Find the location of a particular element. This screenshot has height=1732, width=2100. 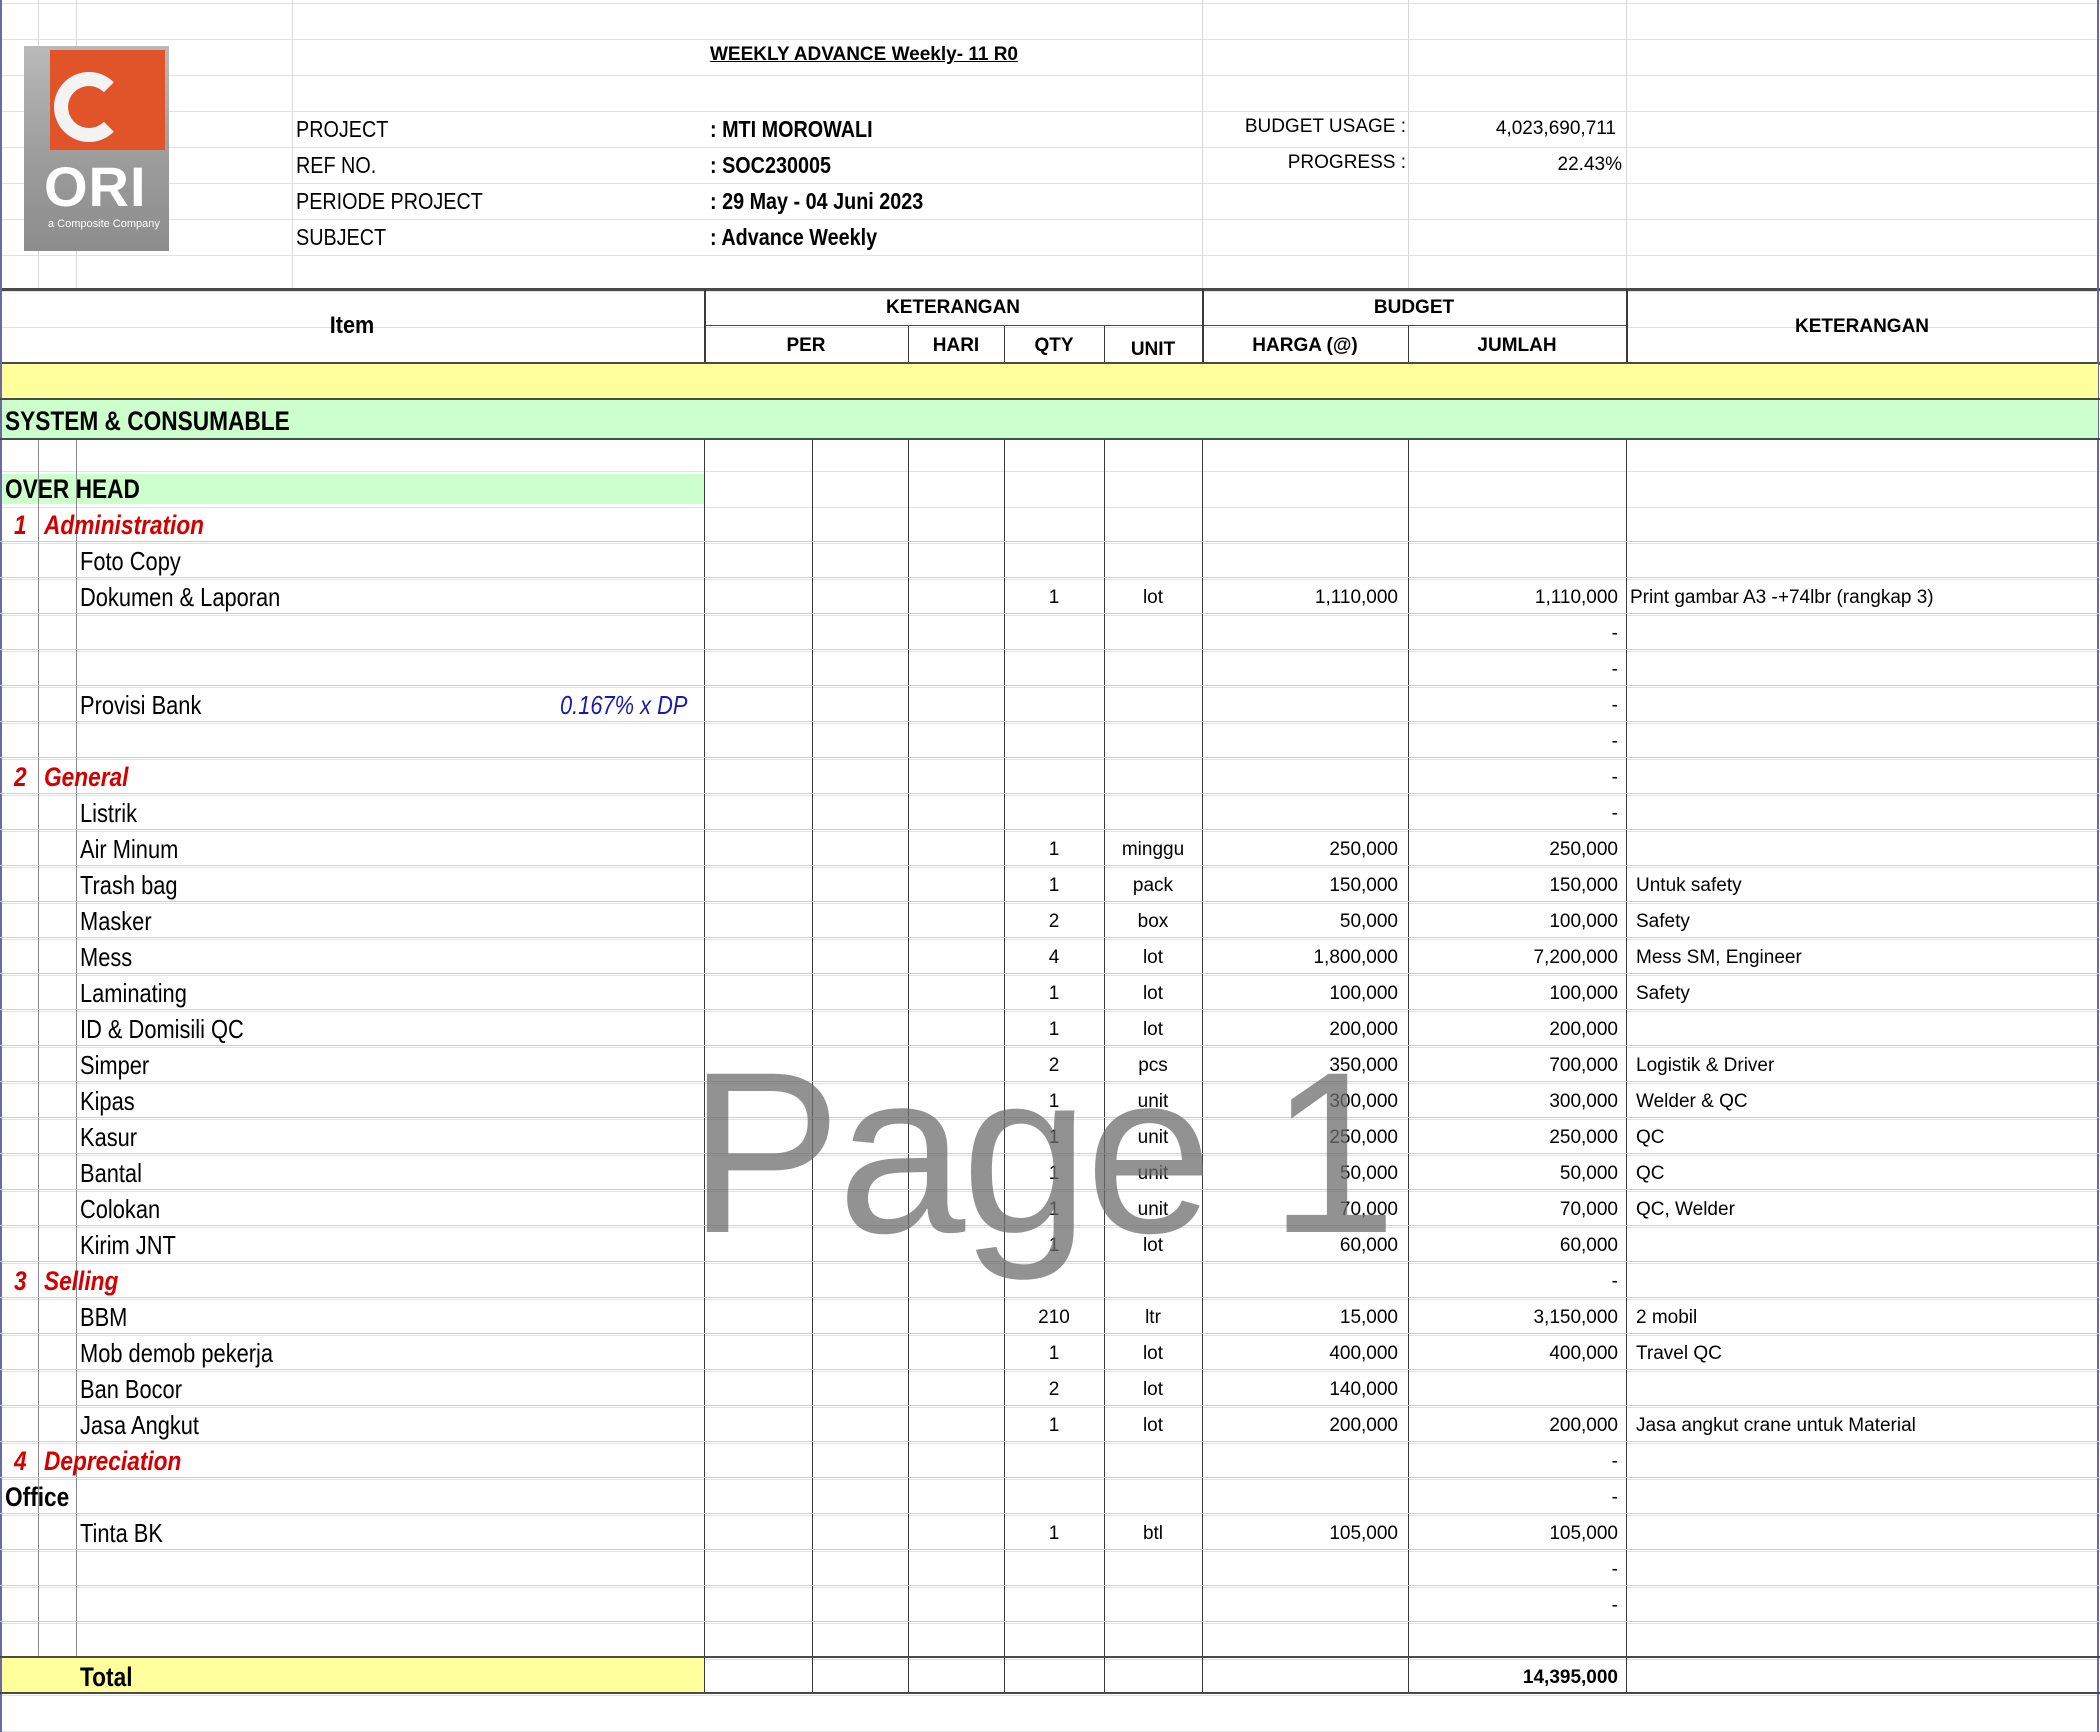

item-jumlah: 105,000 is located at coordinates (1583, 1533).